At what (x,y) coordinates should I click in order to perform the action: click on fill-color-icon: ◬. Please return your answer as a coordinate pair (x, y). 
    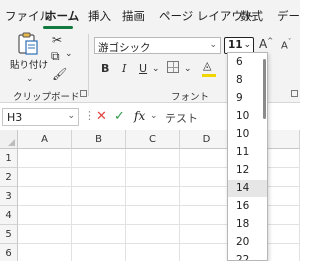
    Looking at the image, I should click on (207, 65).